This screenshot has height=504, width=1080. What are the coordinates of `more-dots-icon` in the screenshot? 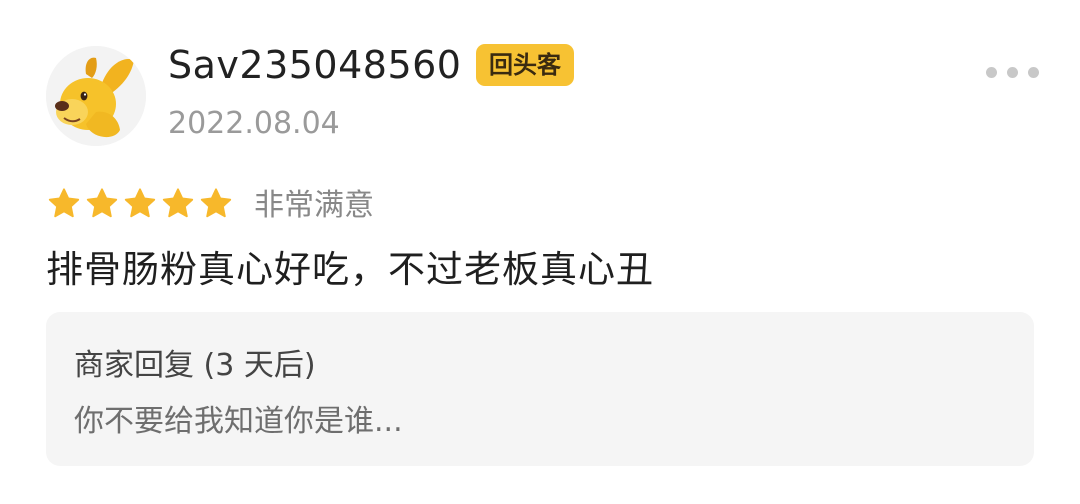 It's located at (1018, 72).